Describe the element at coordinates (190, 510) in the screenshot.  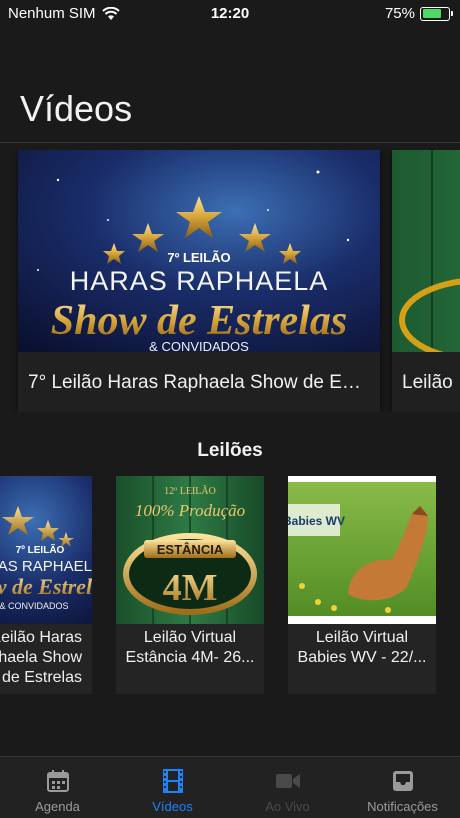
I see `art-line2: 100% Produção` at that location.